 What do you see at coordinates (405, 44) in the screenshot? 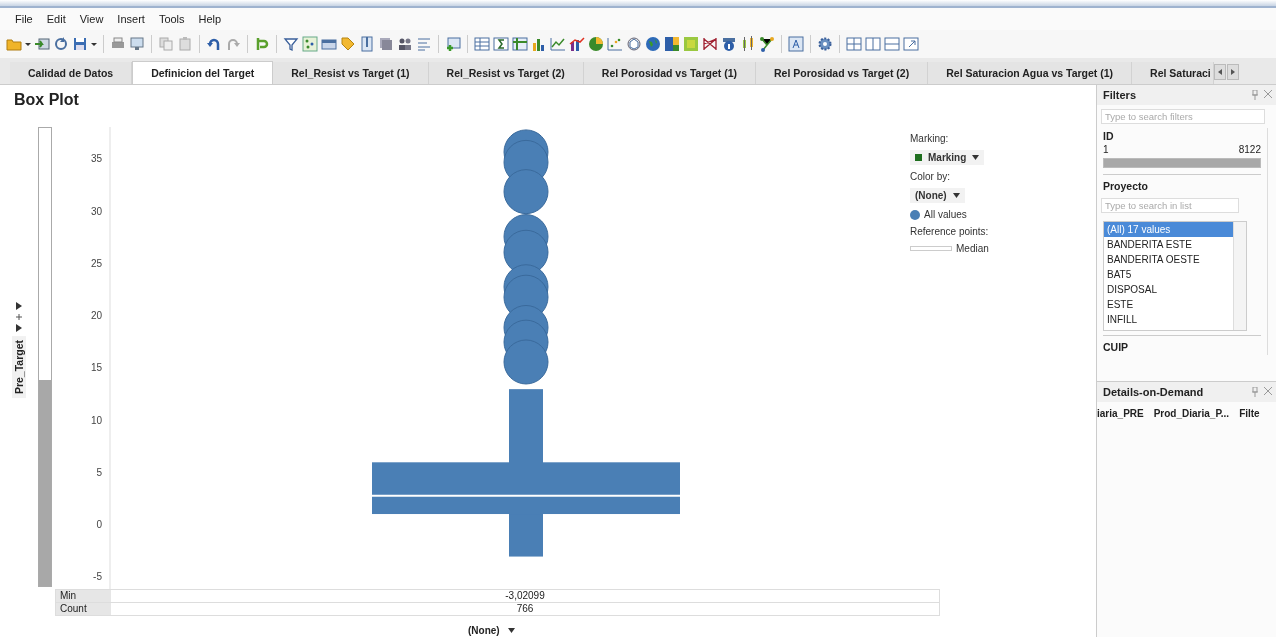
I see `people-icon` at bounding box center [405, 44].